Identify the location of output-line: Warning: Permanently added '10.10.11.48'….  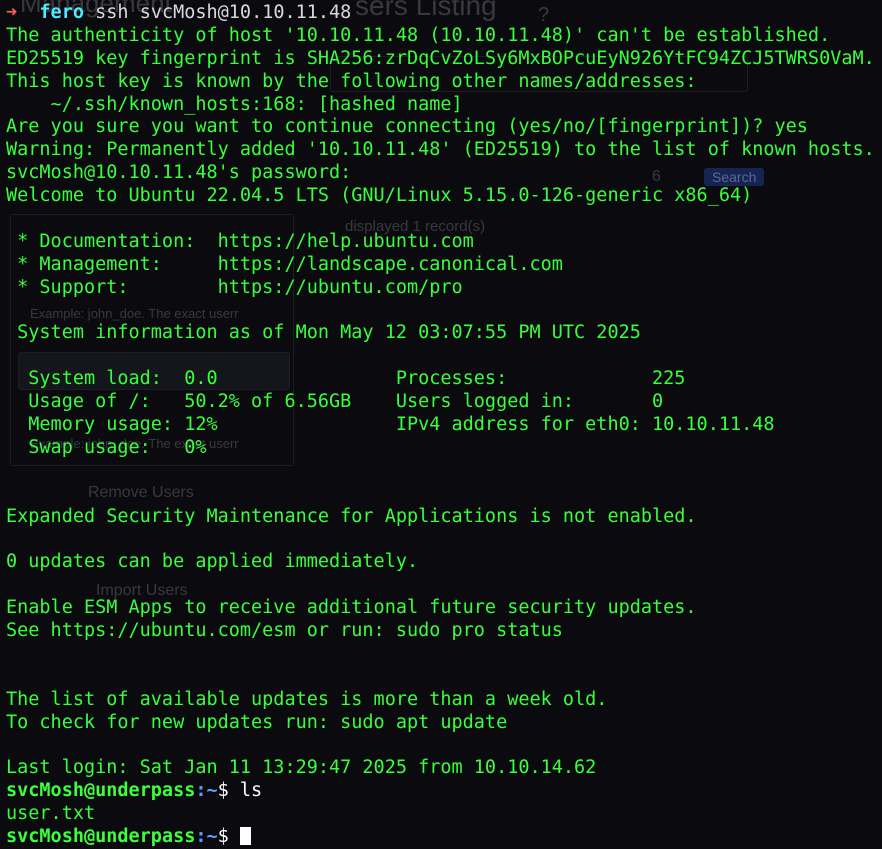
(440, 150).